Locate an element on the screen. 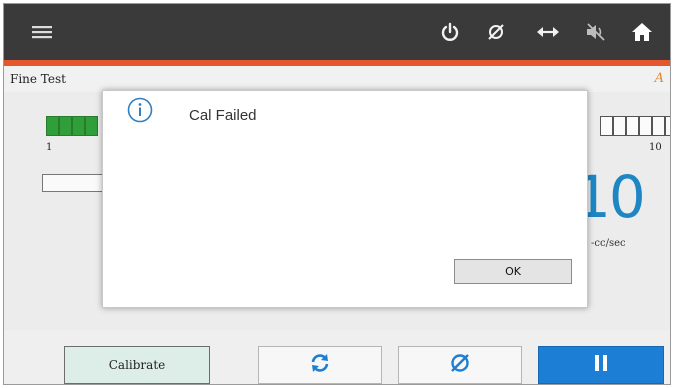 The image size is (674, 388). calibrate-button: Calibrate is located at coordinates (137, 365).